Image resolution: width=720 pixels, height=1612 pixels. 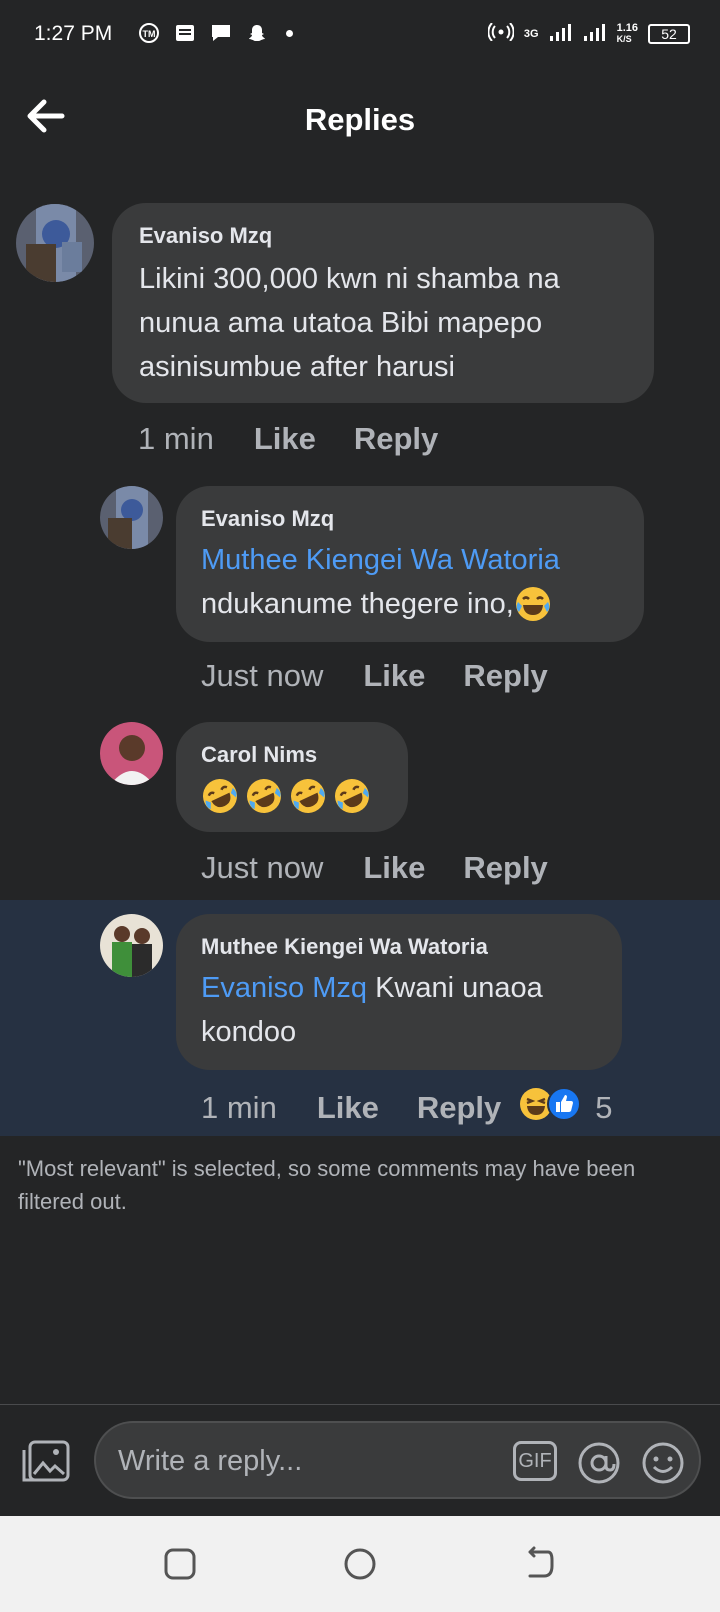 I want to click on hotspot-icon, so click(x=501, y=33).